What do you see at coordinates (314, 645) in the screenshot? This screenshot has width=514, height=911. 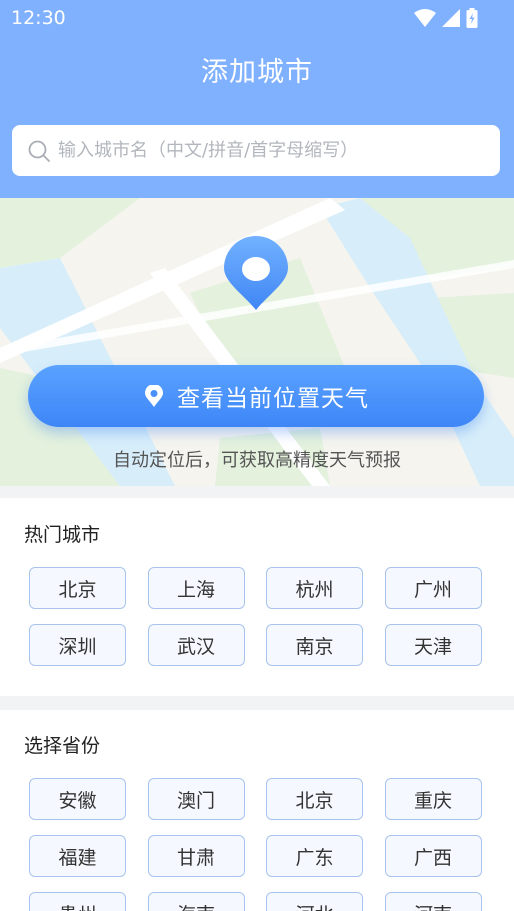 I see `city-chip: 南京` at bounding box center [314, 645].